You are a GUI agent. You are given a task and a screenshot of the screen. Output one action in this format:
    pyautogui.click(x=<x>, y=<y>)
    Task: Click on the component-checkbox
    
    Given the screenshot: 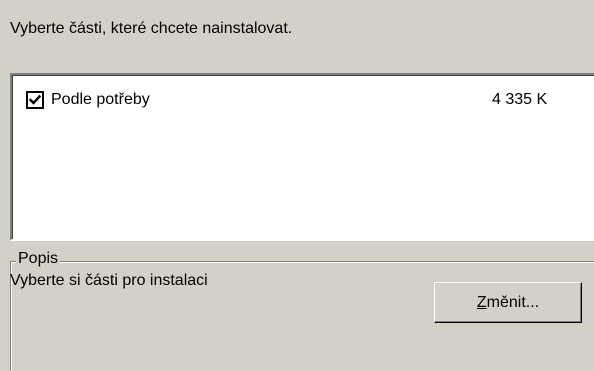 What is the action you would take?
    pyautogui.click(x=35, y=100)
    